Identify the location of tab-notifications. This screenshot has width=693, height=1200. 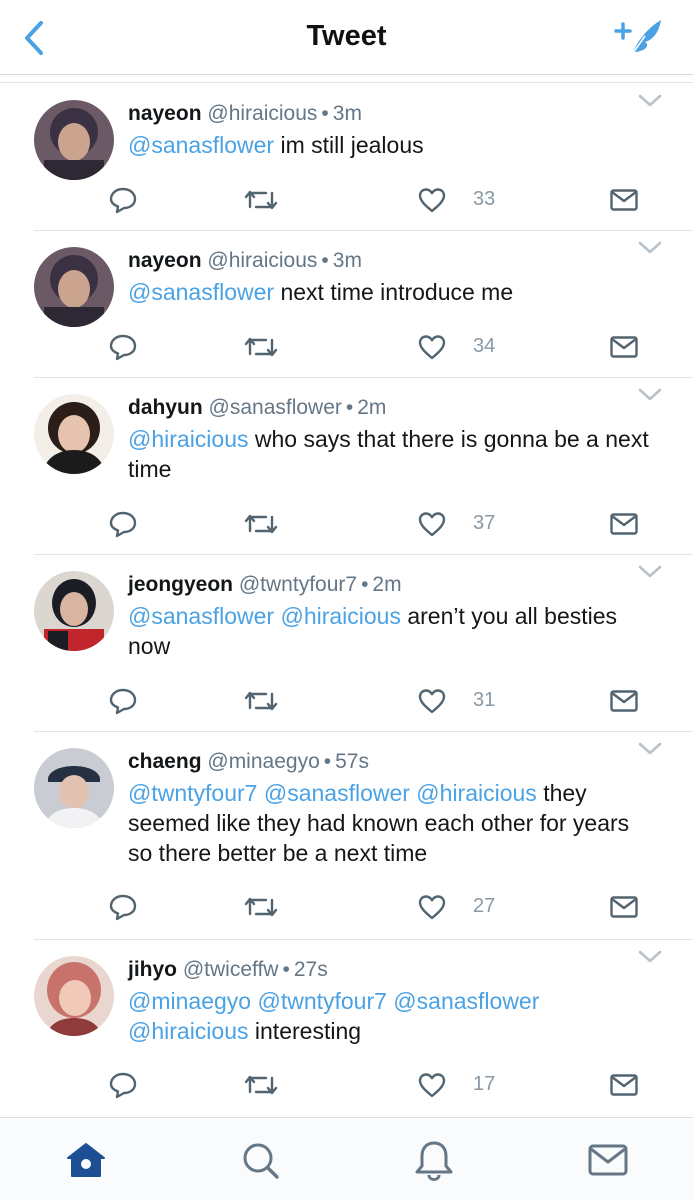
(434, 1160).